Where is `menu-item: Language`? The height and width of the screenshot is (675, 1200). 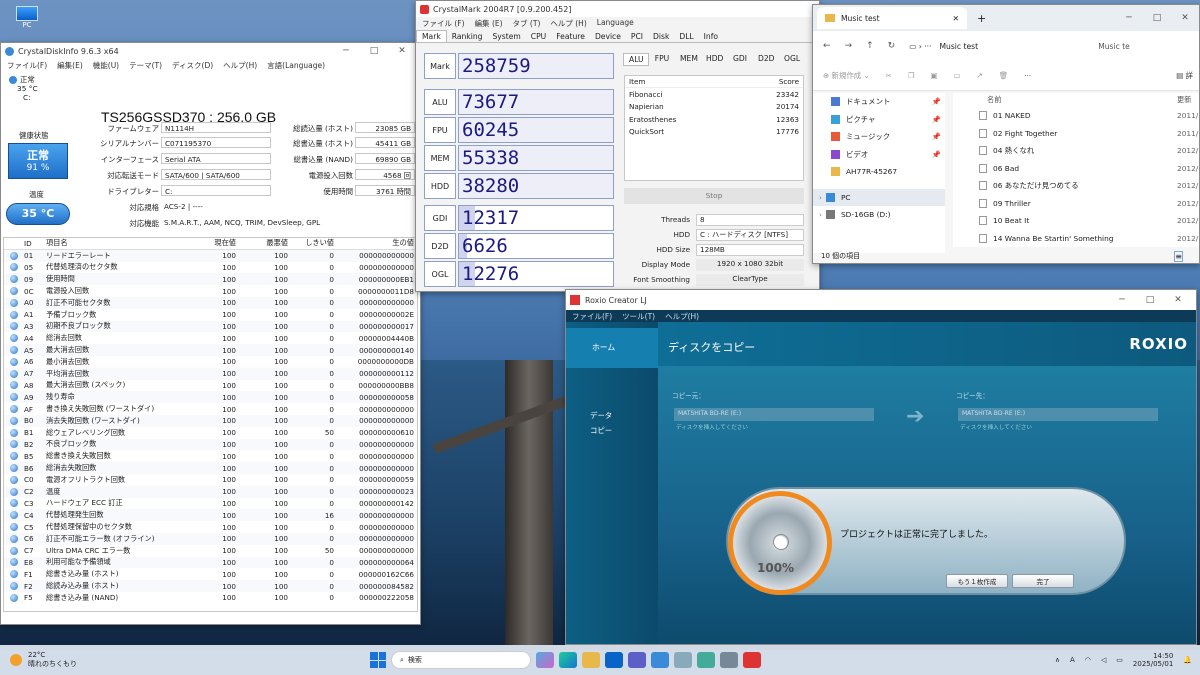 menu-item: Language is located at coordinates (615, 23).